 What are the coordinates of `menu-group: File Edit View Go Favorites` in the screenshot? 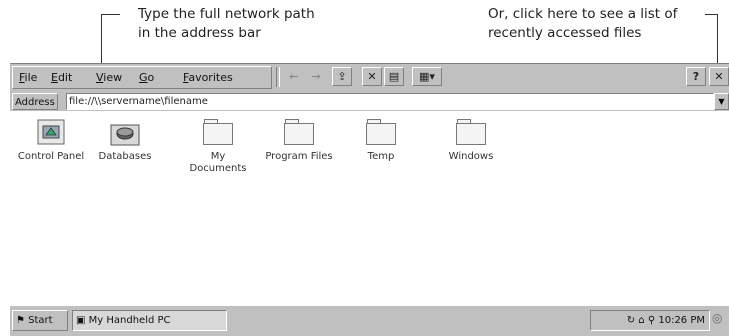 It's located at (142, 77).